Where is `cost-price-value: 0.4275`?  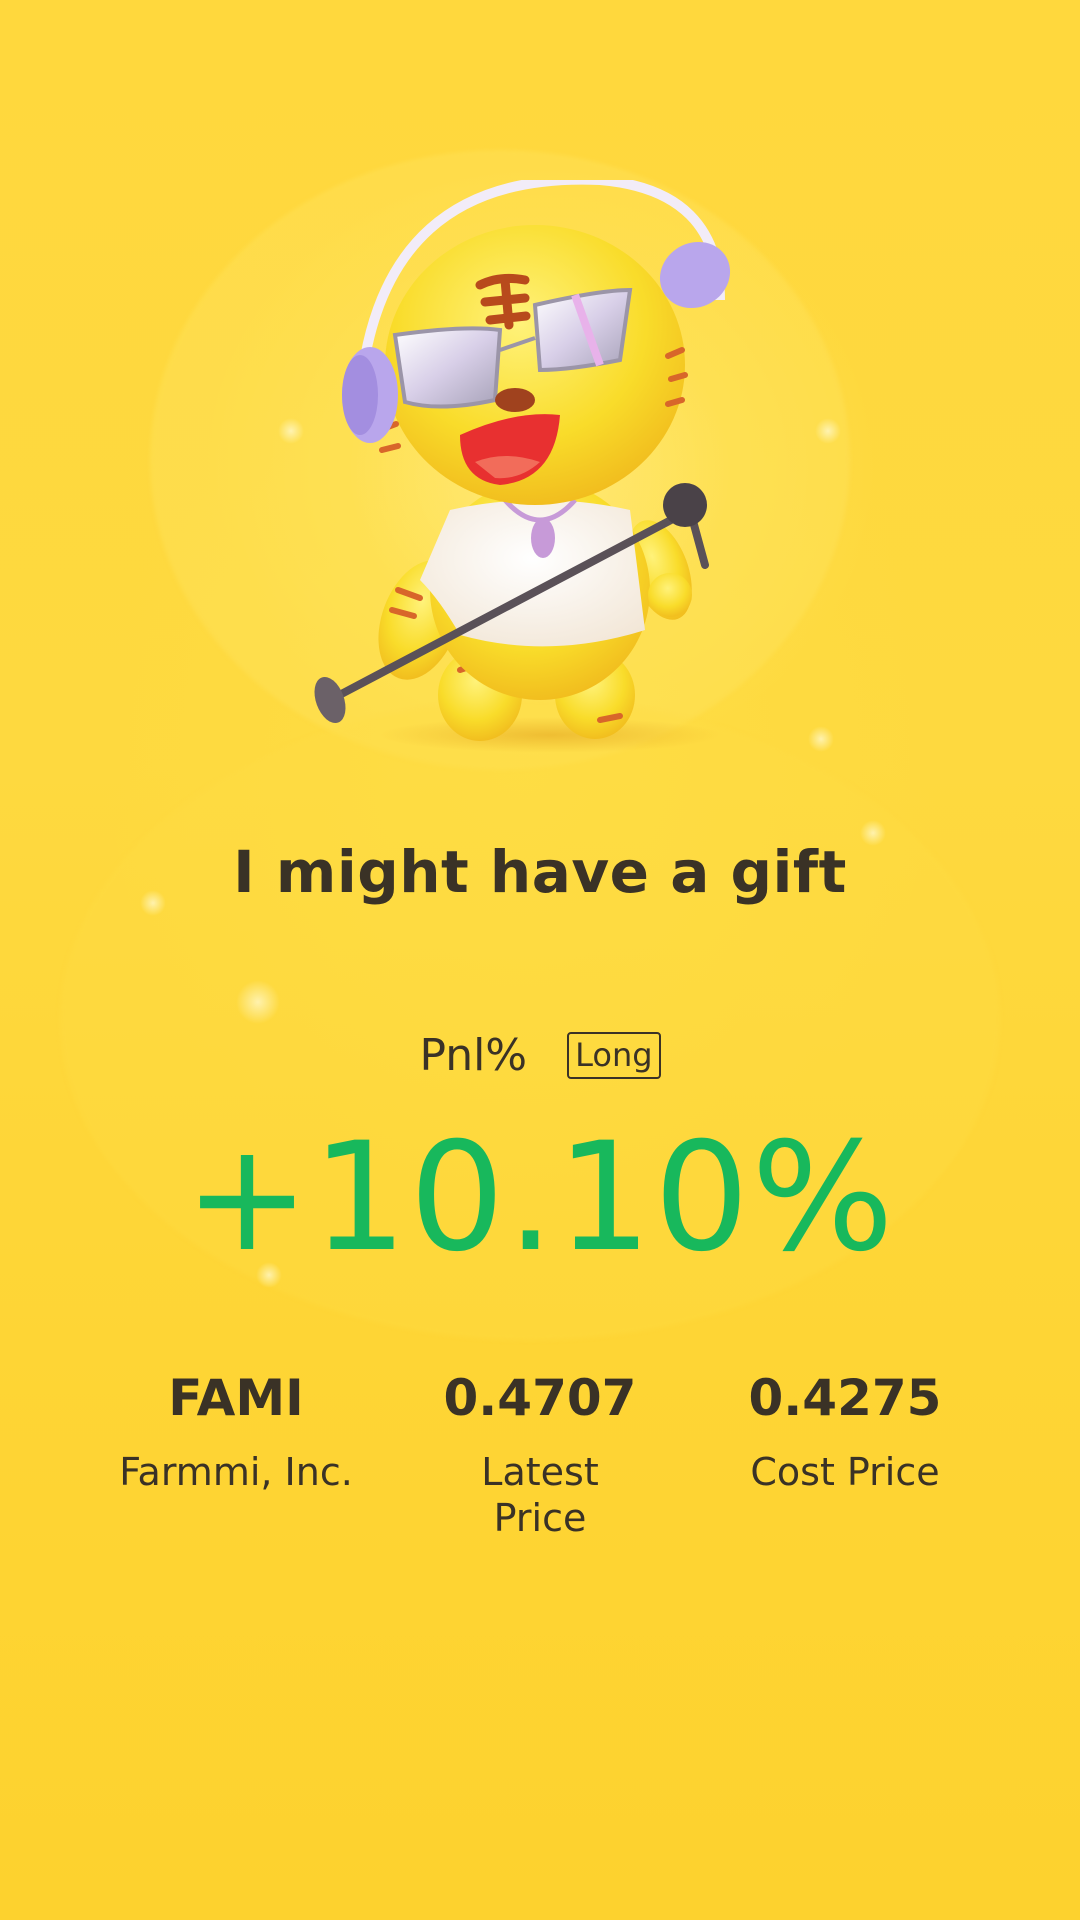
cost-price-value: 0.4275 is located at coordinates (845, 1398).